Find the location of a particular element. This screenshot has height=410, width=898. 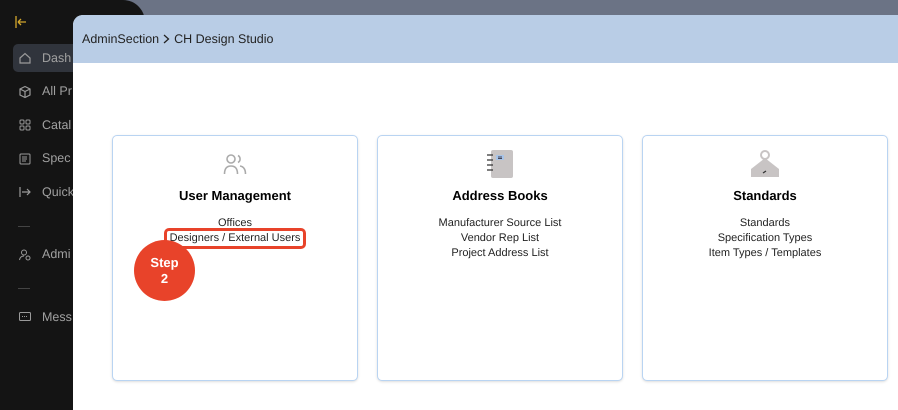

breadcrumb-item: AdminSection is located at coordinates (121, 39).